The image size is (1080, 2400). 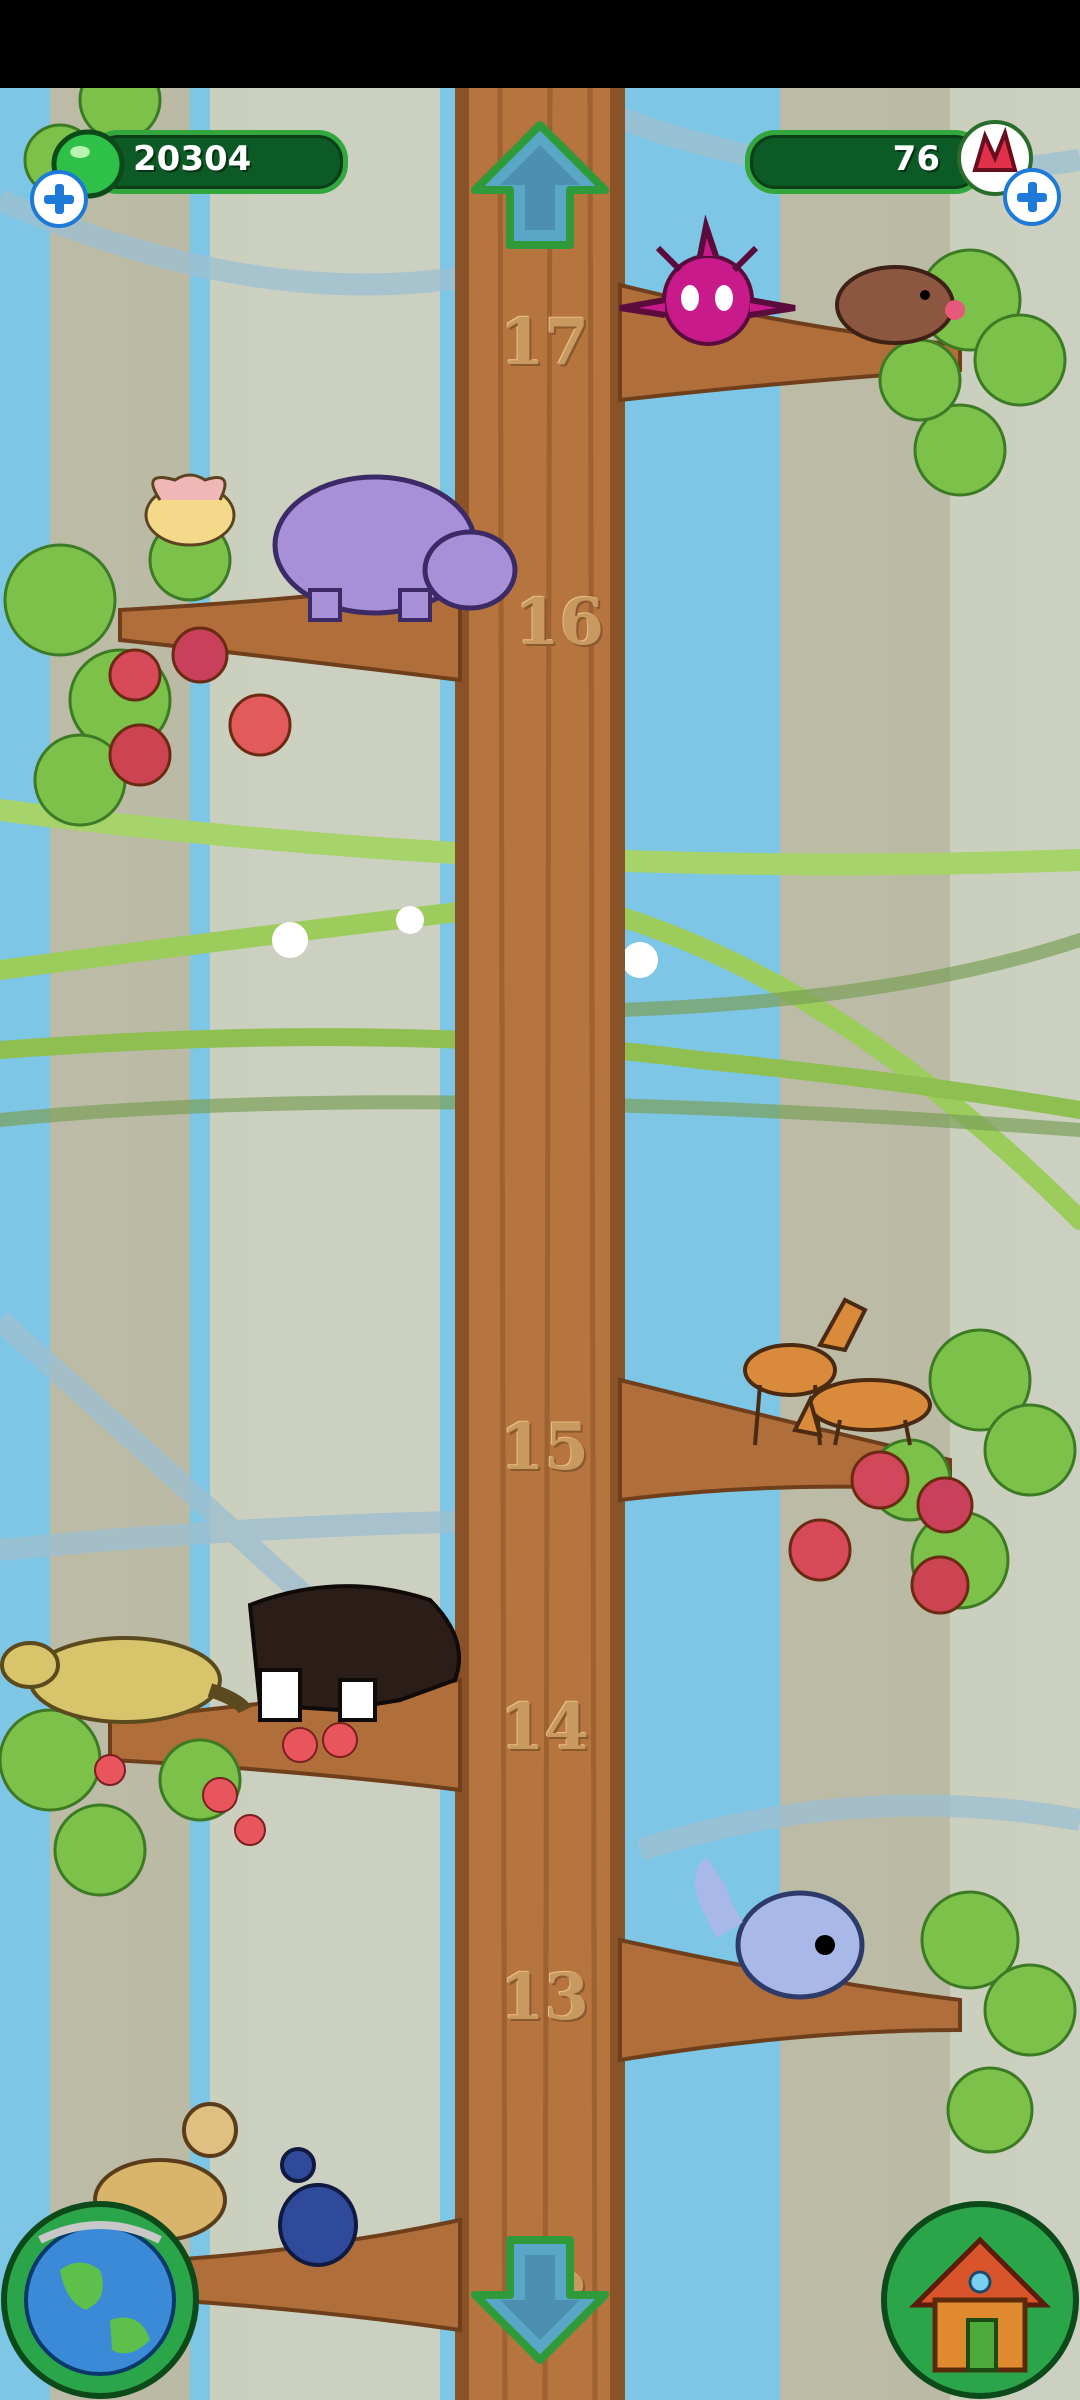 I want to click on coins-value: 20304, so click(x=192, y=159).